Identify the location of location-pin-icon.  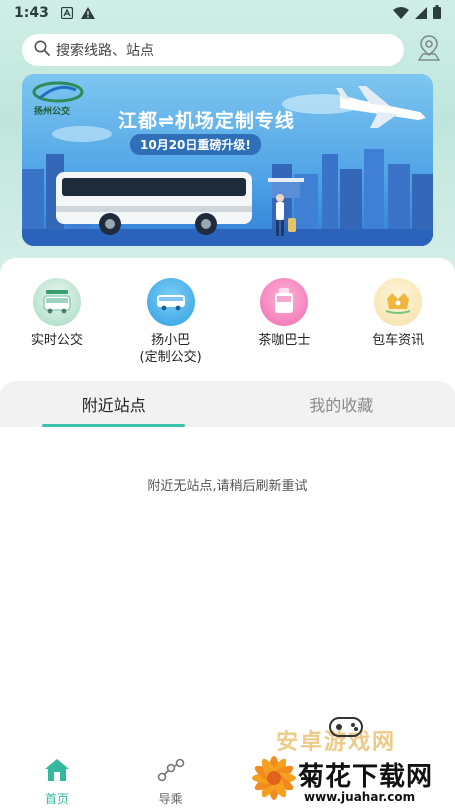
(429, 50).